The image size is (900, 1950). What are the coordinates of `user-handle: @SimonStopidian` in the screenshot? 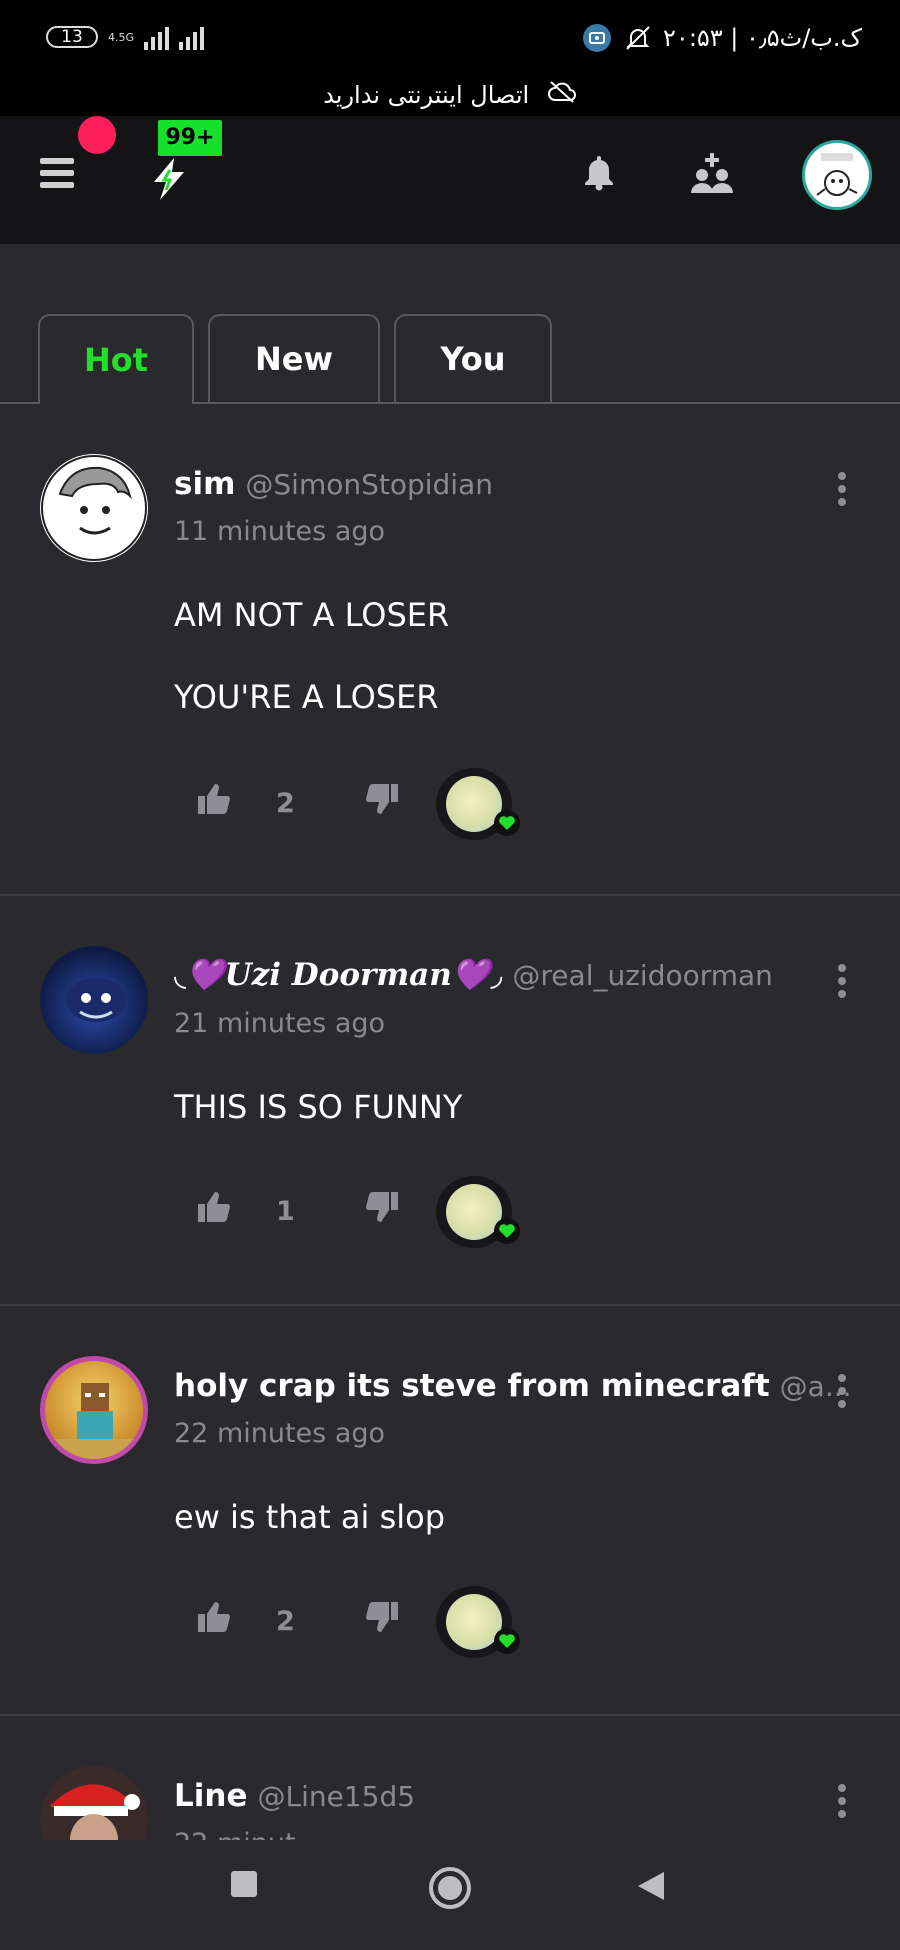 It's located at (369, 484).